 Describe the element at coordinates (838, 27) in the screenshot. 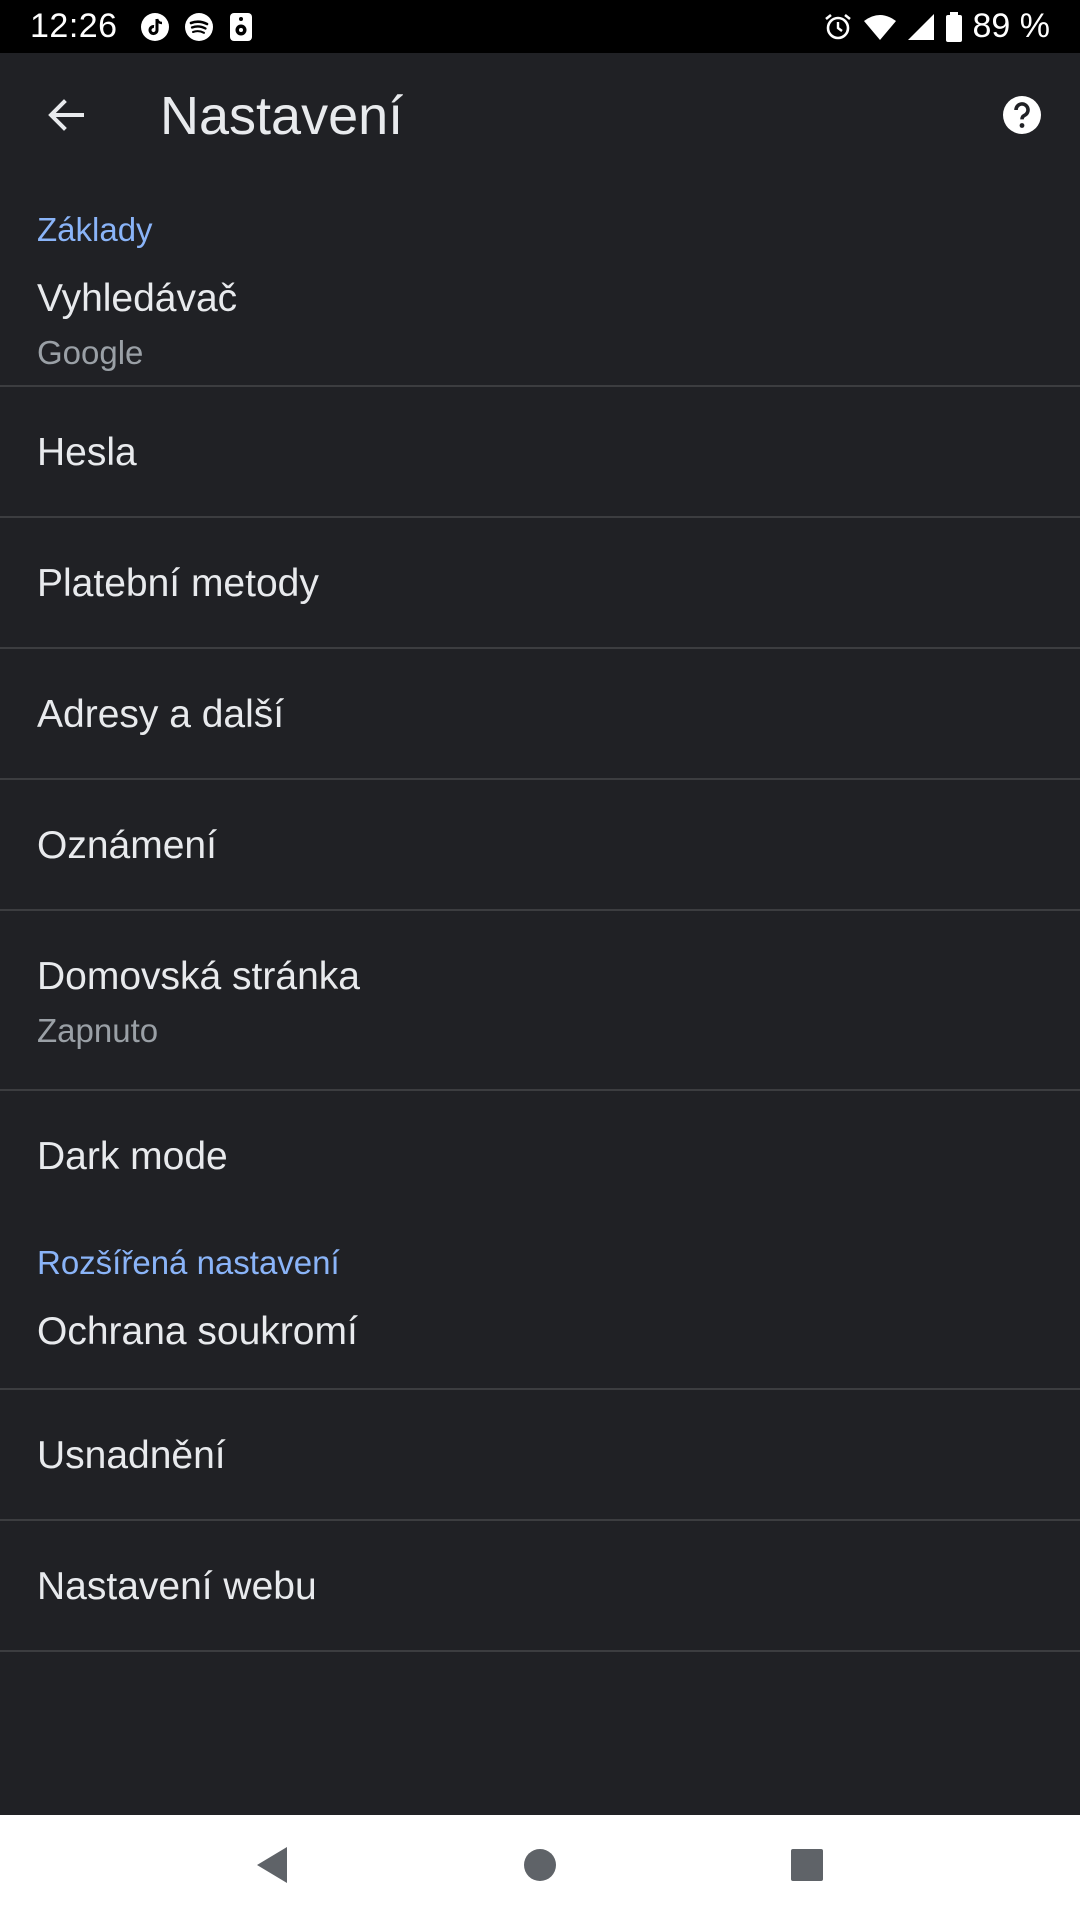

I see `alarm-icon` at that location.